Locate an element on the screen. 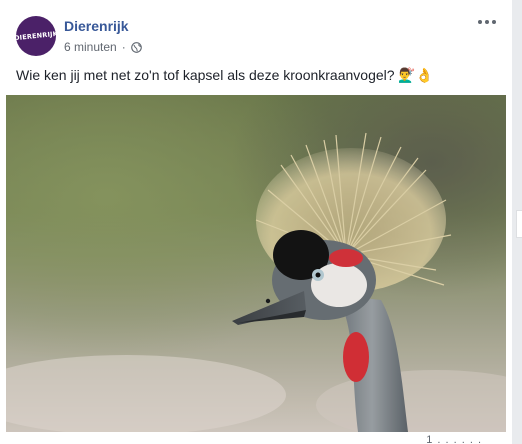 The width and height of the screenshot is (522, 444). more-options-icon is located at coordinates (487, 22).